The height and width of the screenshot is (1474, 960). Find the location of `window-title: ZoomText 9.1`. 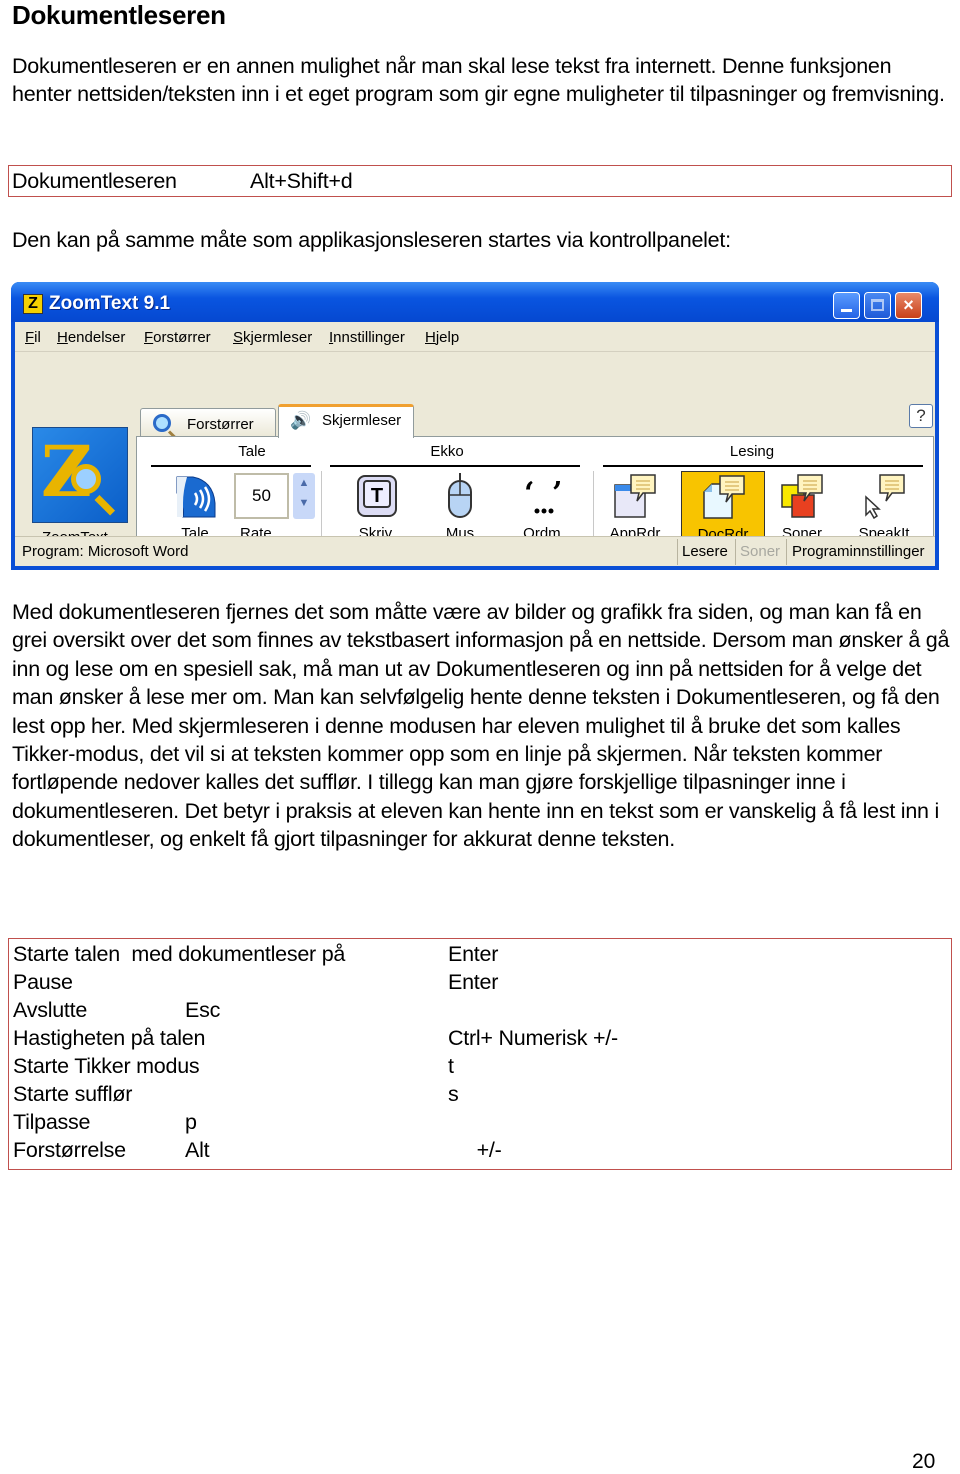

window-title: ZoomText 9.1 is located at coordinates (110, 303).